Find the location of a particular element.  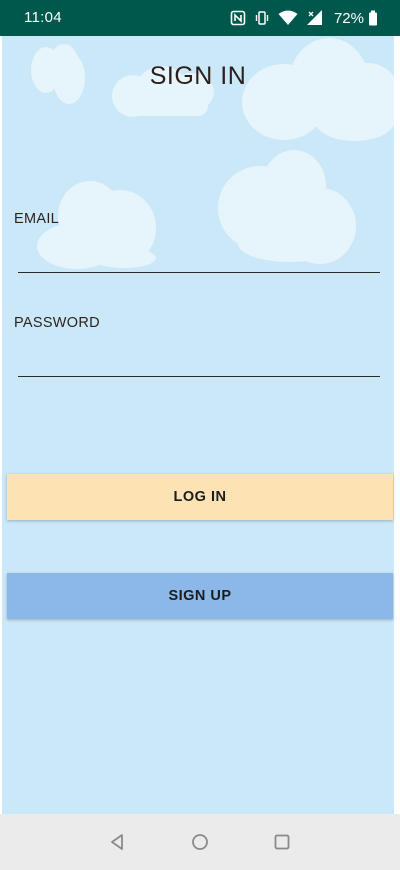

navigation-bar is located at coordinates (200, 842).